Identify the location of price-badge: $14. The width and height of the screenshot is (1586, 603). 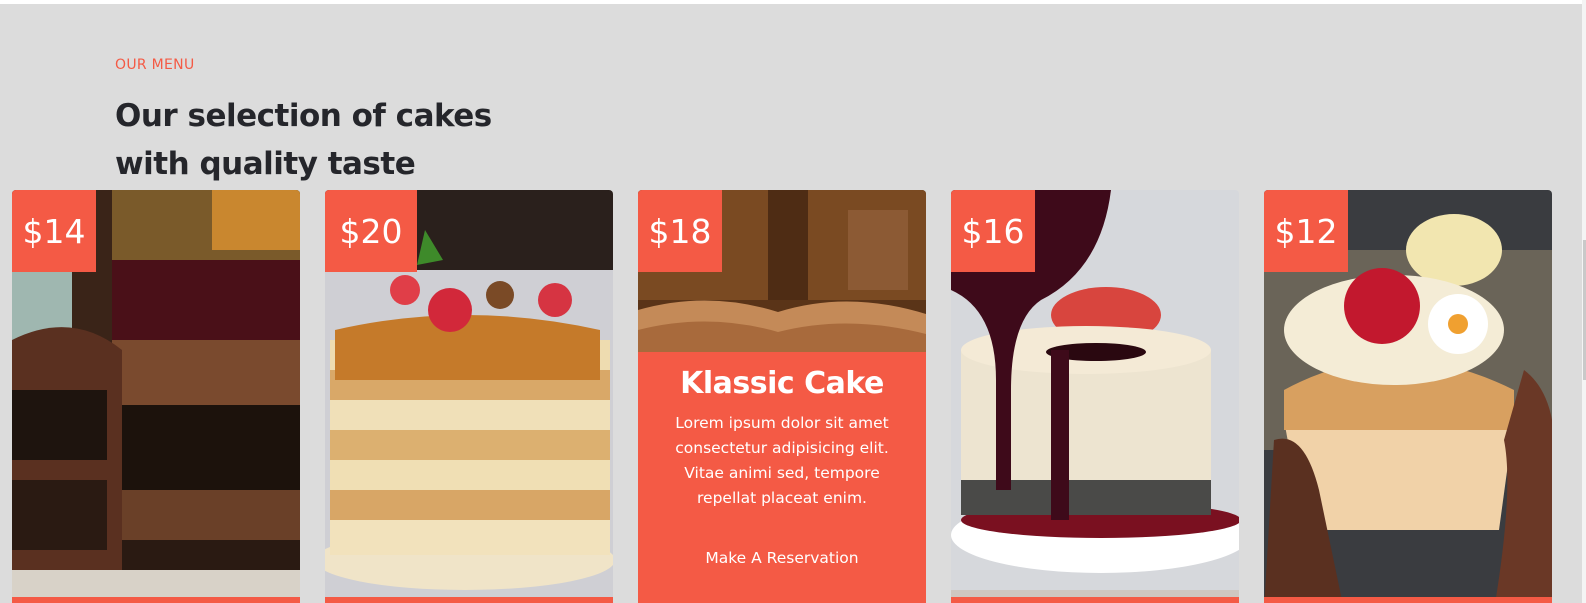
(54, 231).